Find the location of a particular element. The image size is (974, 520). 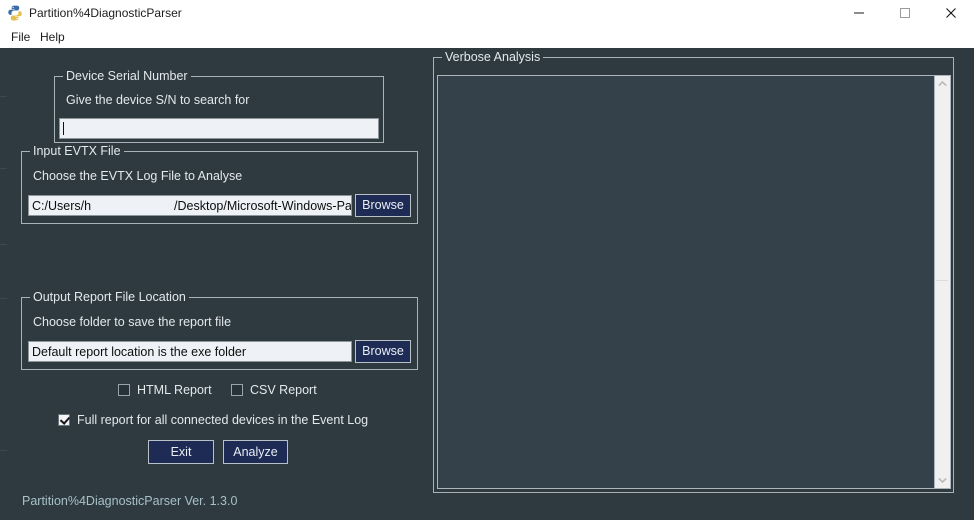

scrollbar-thumb is located at coordinates (942, 280).